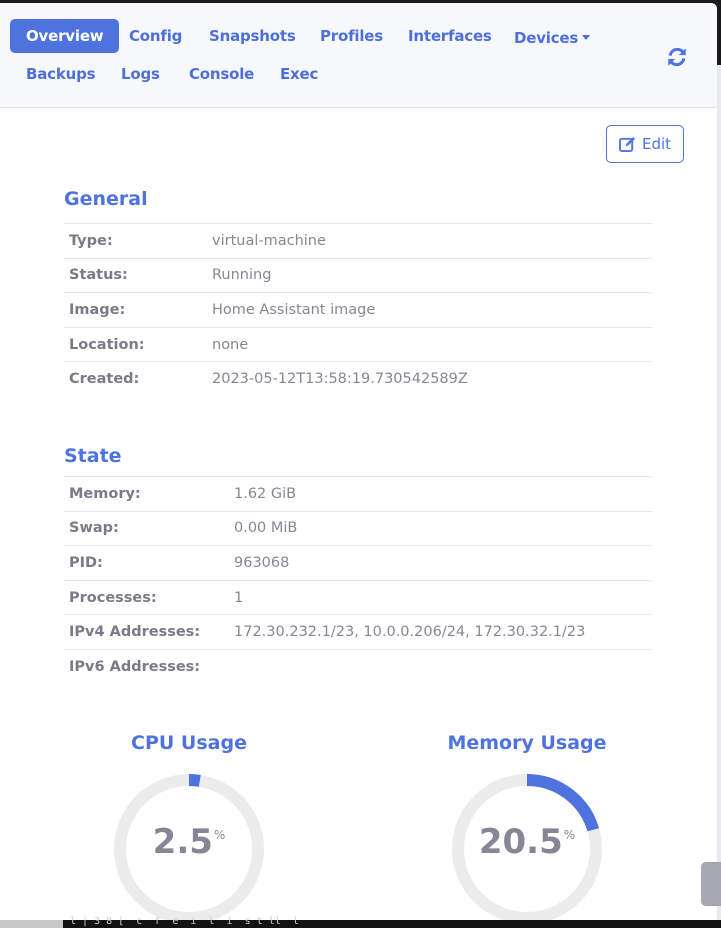 This screenshot has width=721, height=928. Describe the element at coordinates (677, 57) in the screenshot. I see `refresh-icon` at that location.